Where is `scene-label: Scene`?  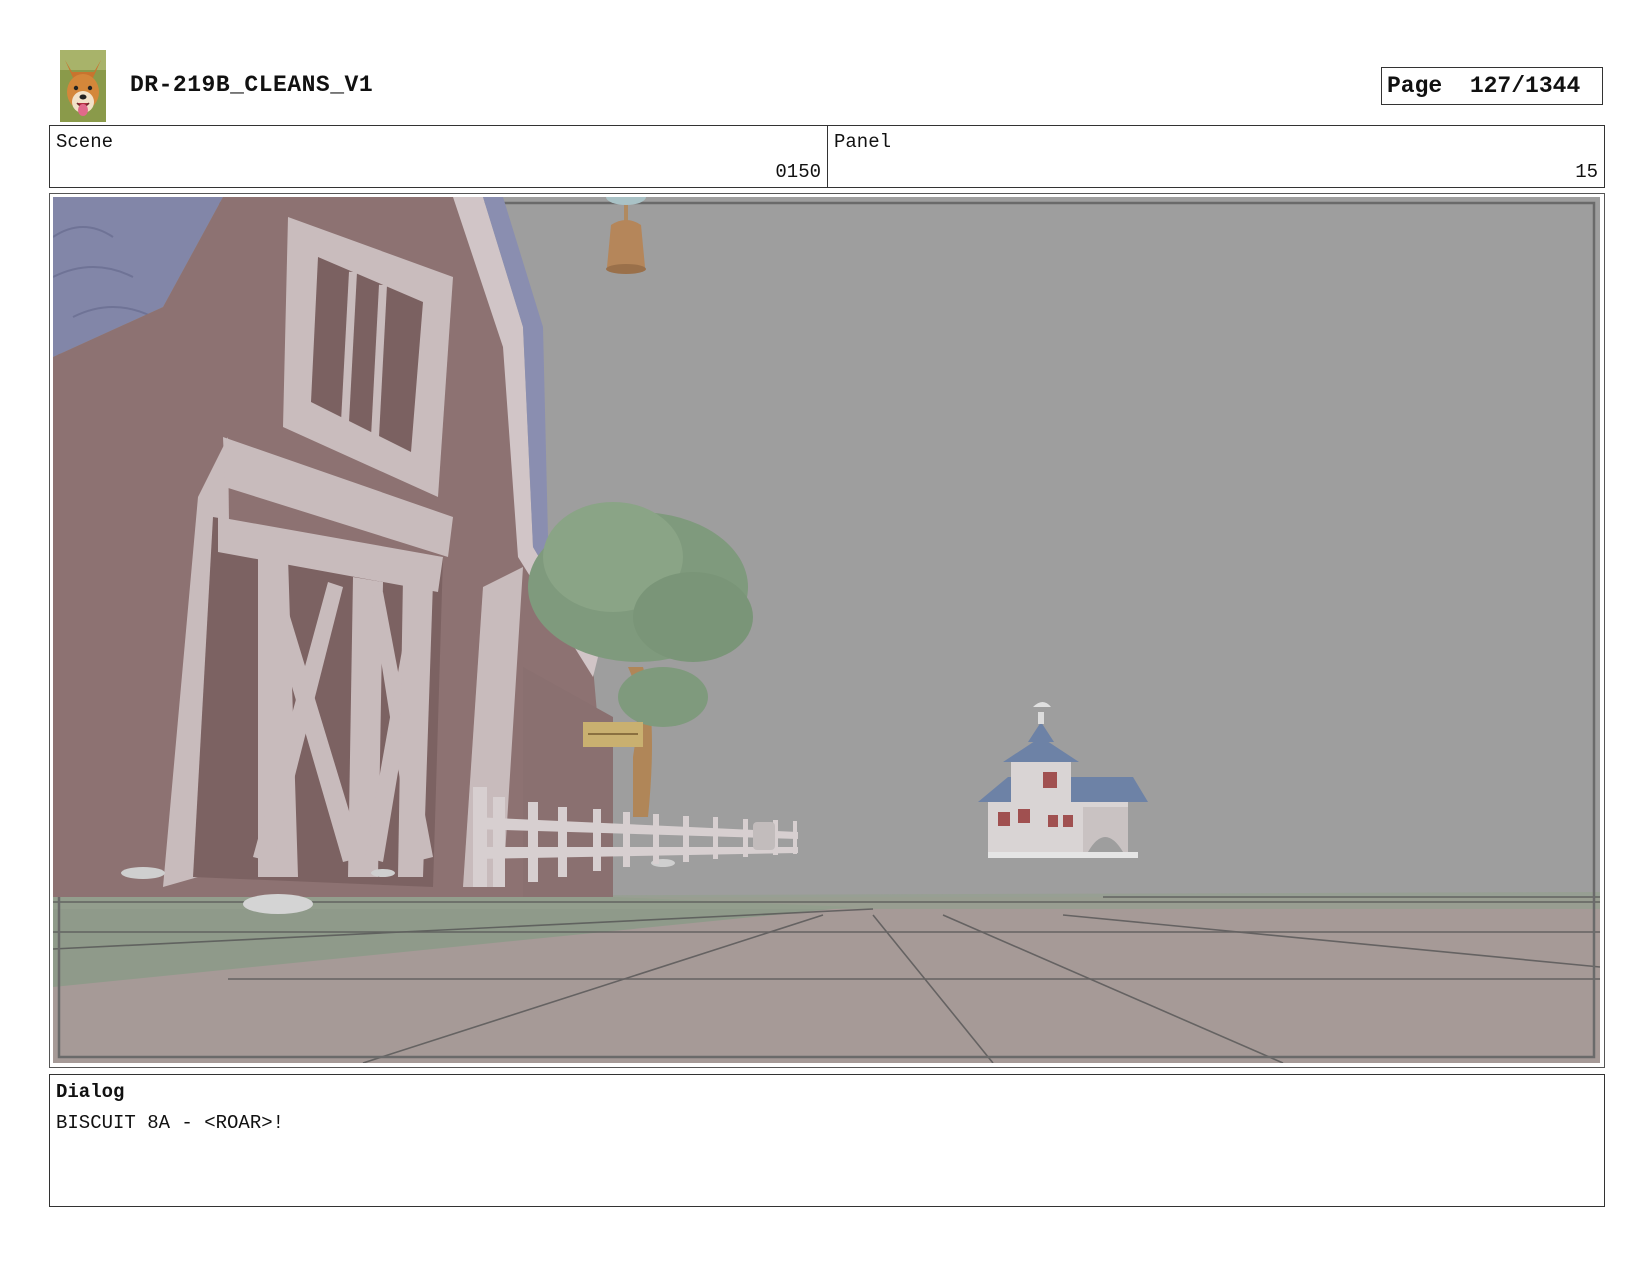 scene-label: Scene is located at coordinates (85, 142).